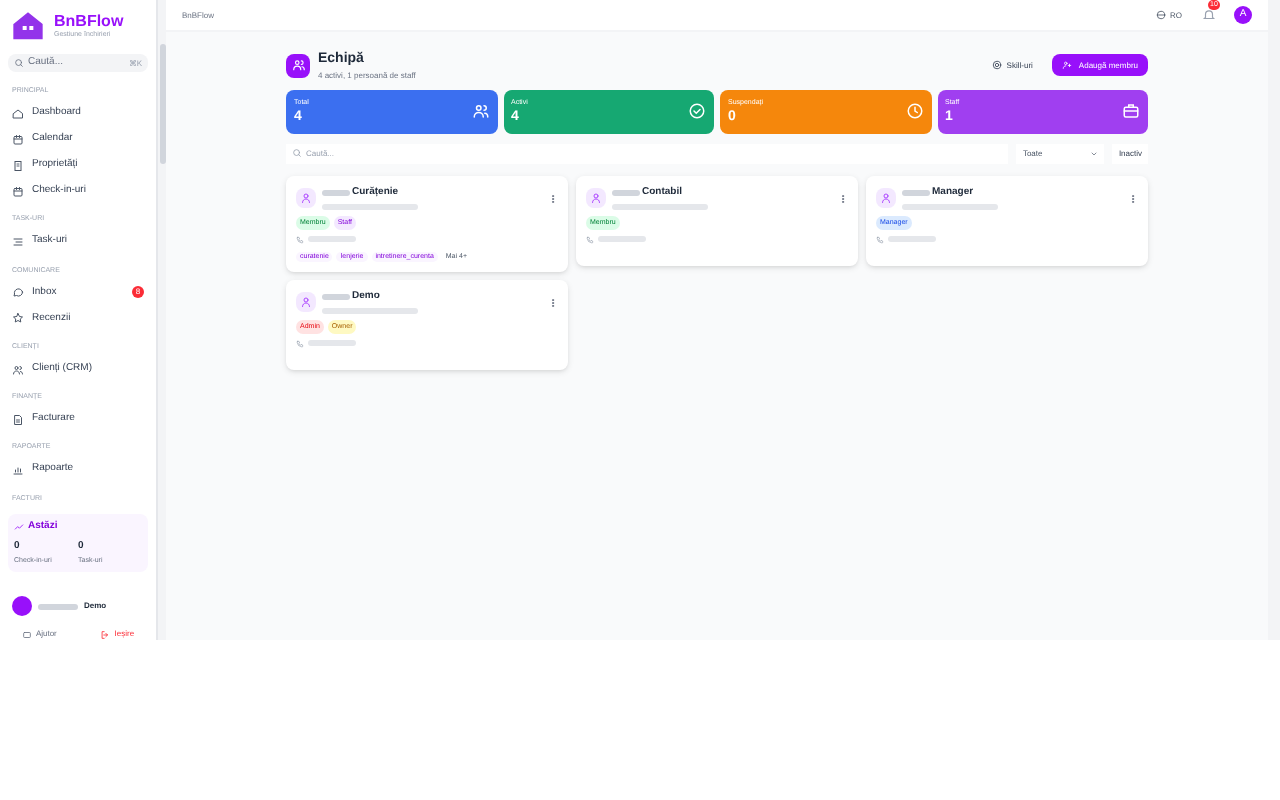  I want to click on globe-icon, so click(1161, 15).